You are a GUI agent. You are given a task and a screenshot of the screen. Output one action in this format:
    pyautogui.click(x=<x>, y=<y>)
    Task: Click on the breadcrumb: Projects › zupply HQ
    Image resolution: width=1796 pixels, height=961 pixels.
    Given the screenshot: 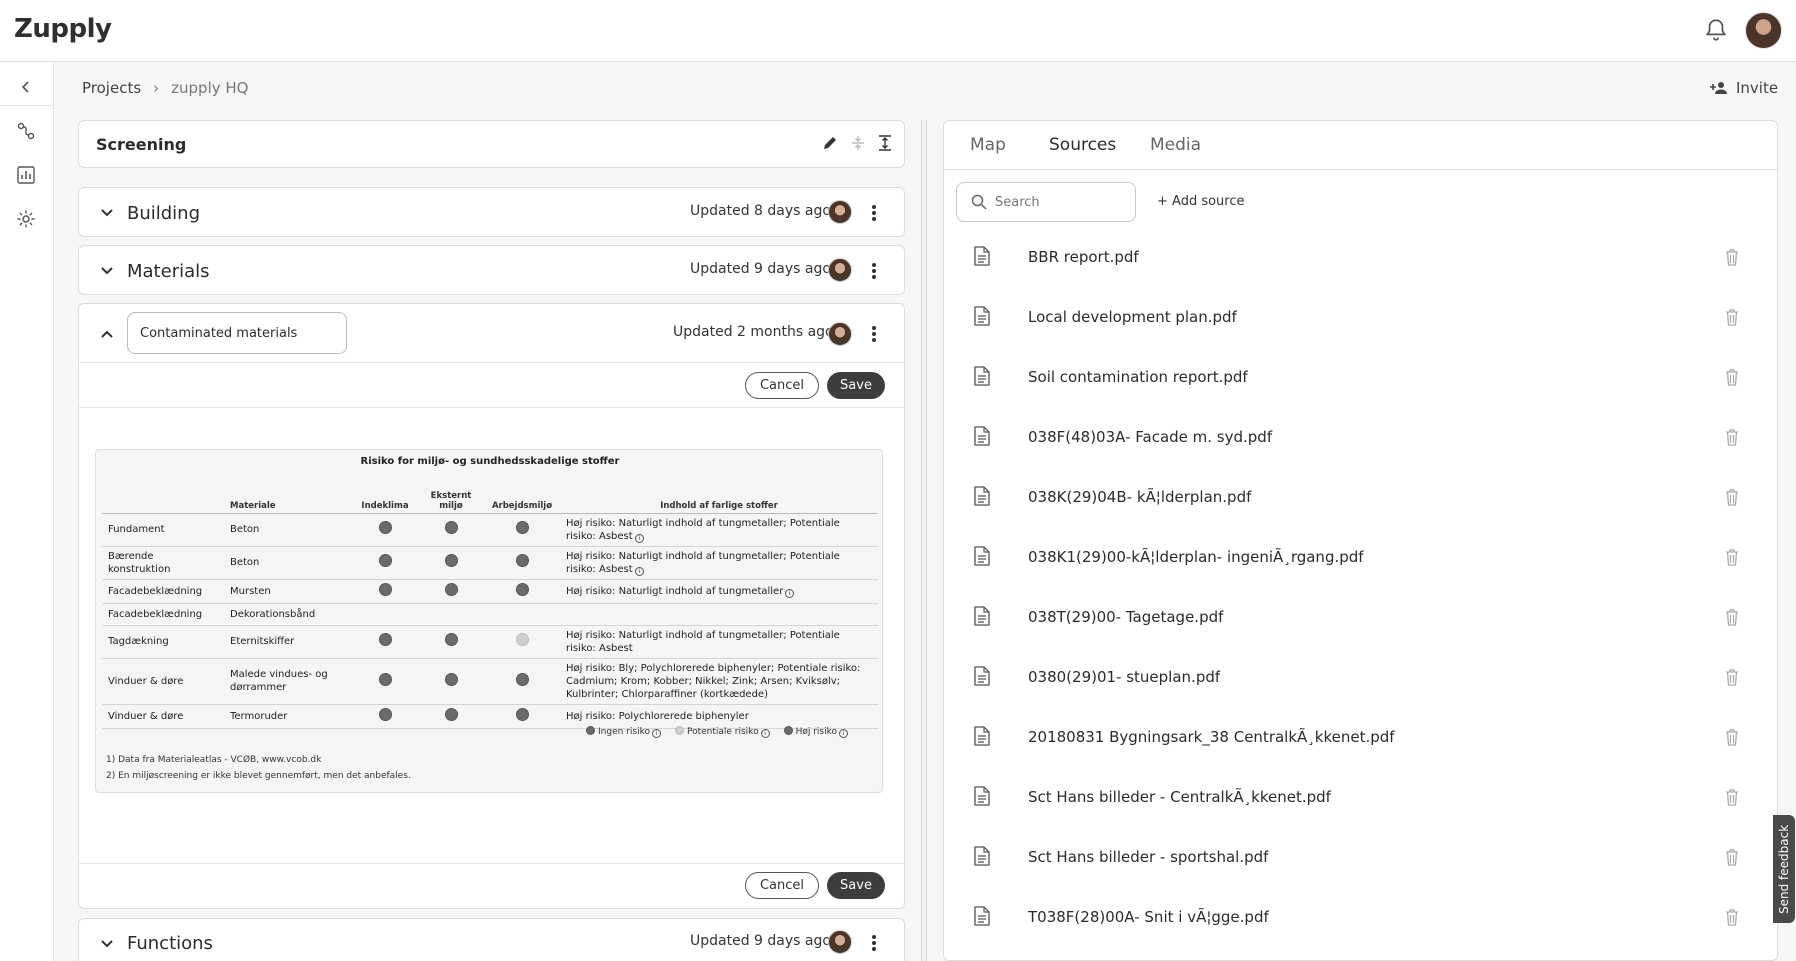 What is the action you would take?
    pyautogui.click(x=165, y=88)
    